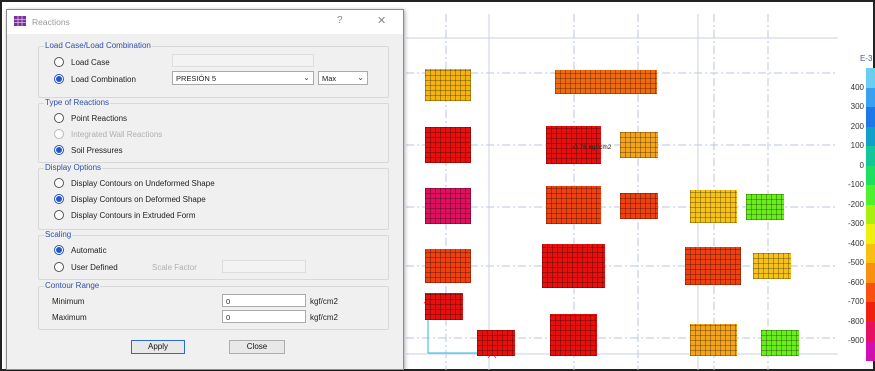 This screenshot has width=875, height=371. Describe the element at coordinates (855, 282) in the screenshot. I see `legend-tick-label: -600` at that location.